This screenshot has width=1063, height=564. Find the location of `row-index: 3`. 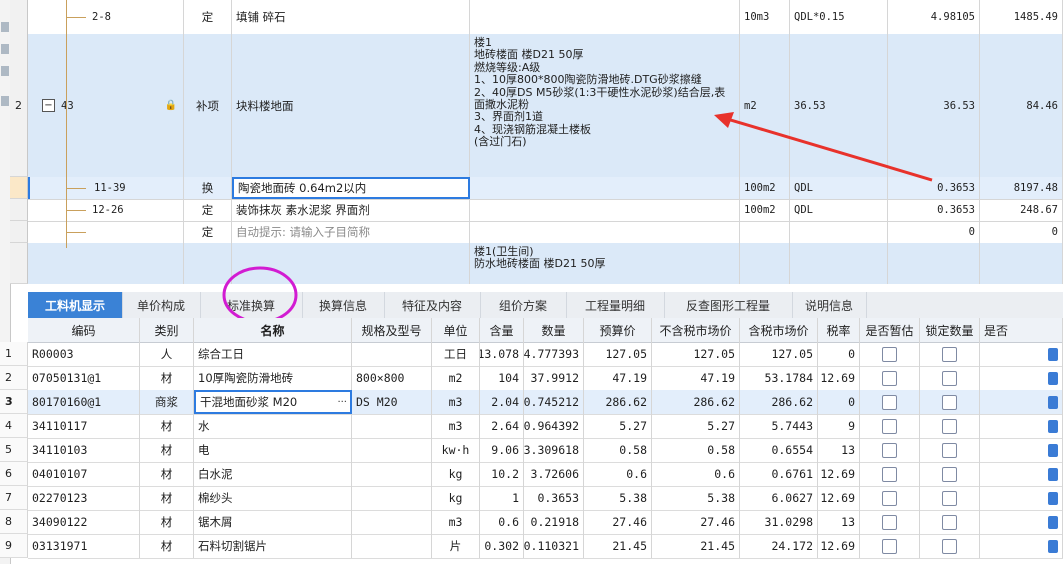

row-index: 3 is located at coordinates (14, 402).